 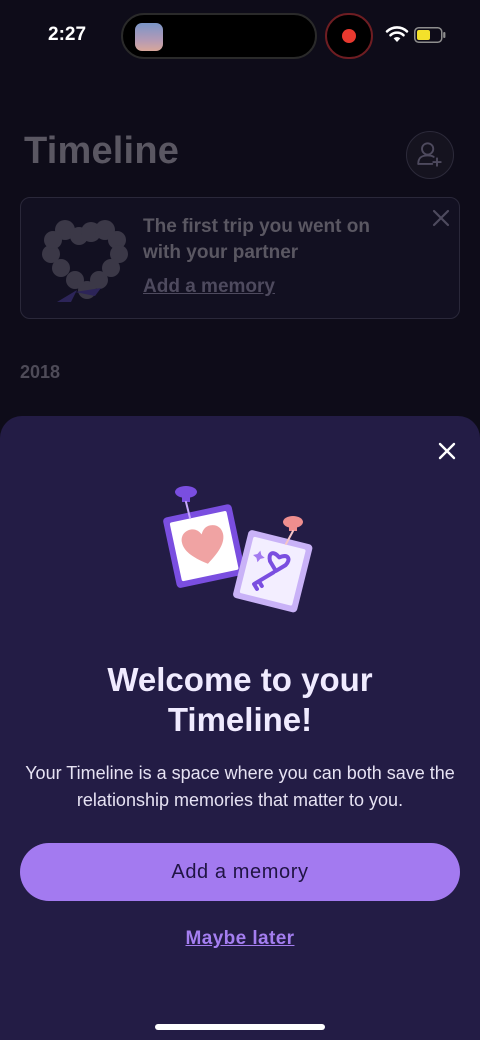 I want to click on wifi-icon, so click(x=397, y=34).